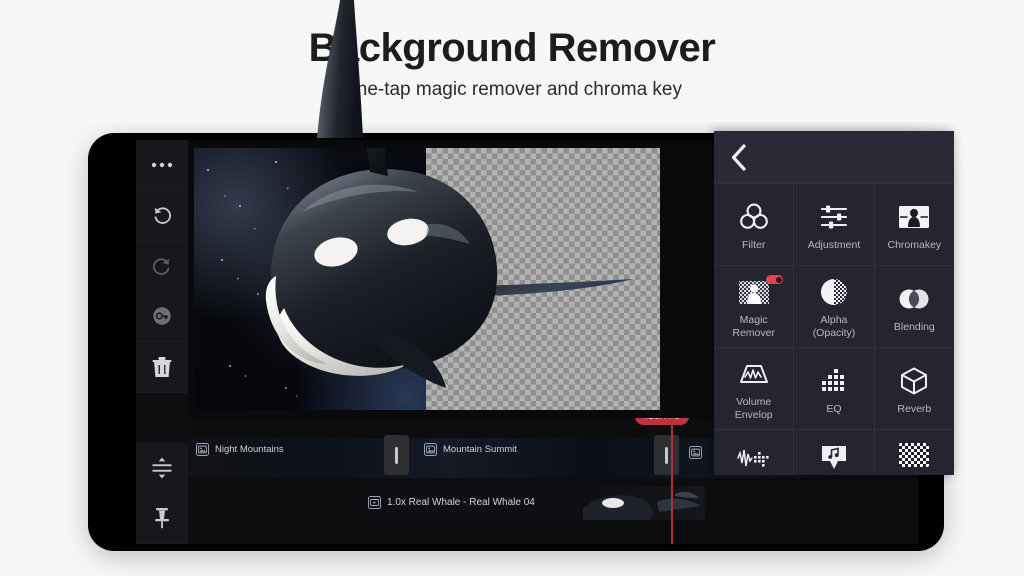 The width and height of the screenshot is (1024, 576). What do you see at coordinates (834, 292) in the screenshot?
I see `alpha-opacity-icon` at bounding box center [834, 292].